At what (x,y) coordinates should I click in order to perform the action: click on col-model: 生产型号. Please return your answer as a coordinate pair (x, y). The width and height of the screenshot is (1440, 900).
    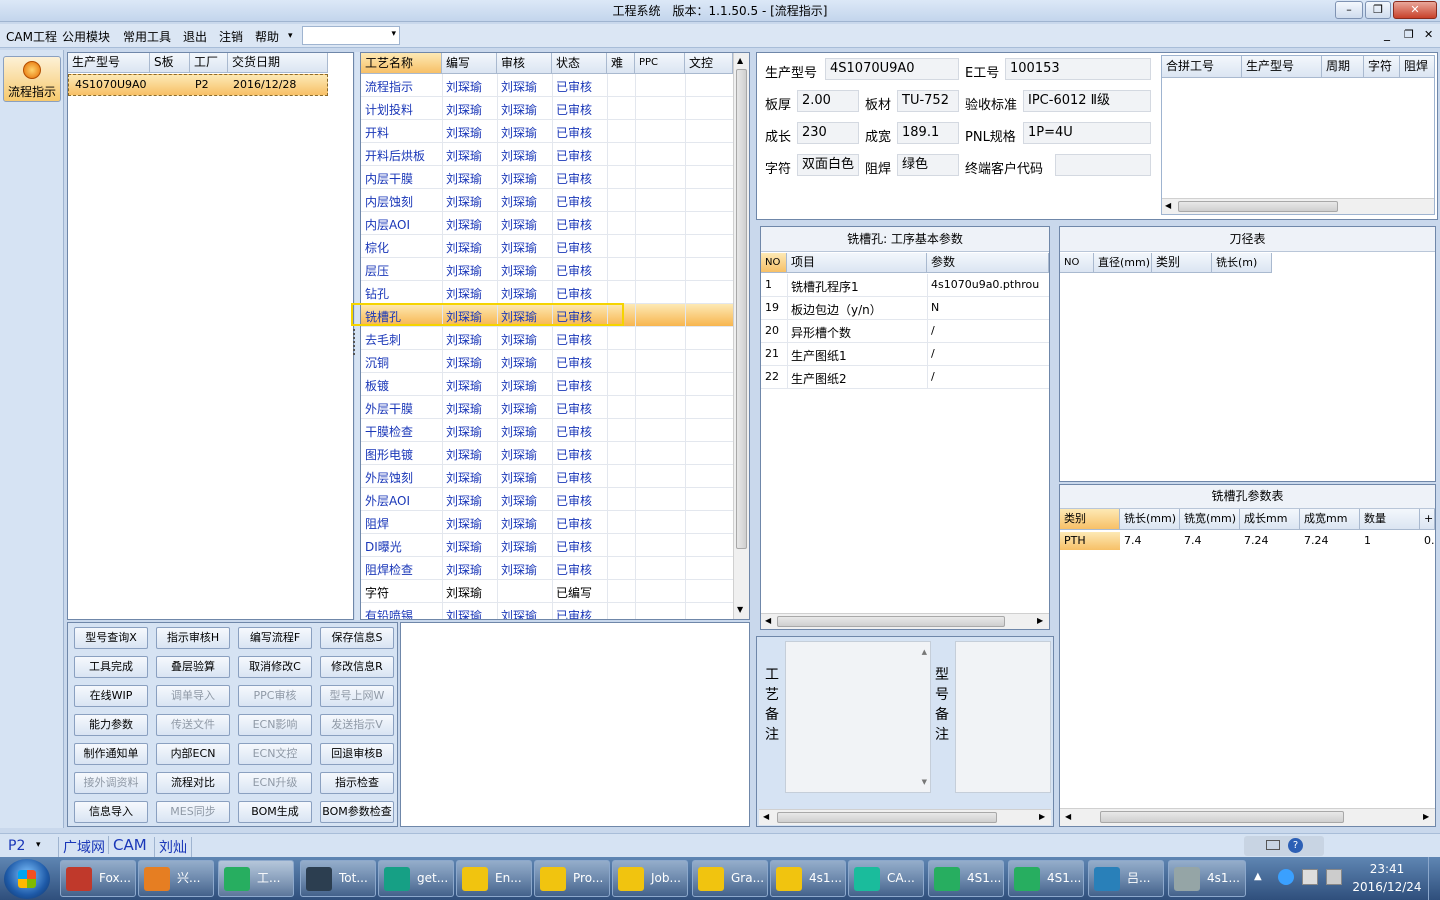
    Looking at the image, I should click on (109, 63).